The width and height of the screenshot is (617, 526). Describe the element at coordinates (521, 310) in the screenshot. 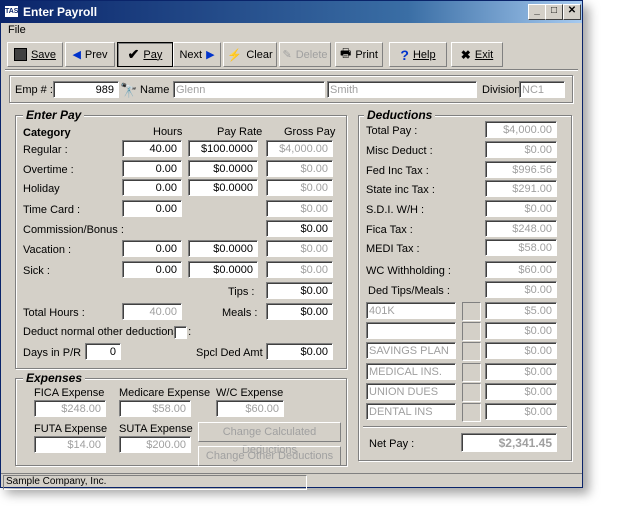

I see `other-ded-value-1: $5.00` at that location.